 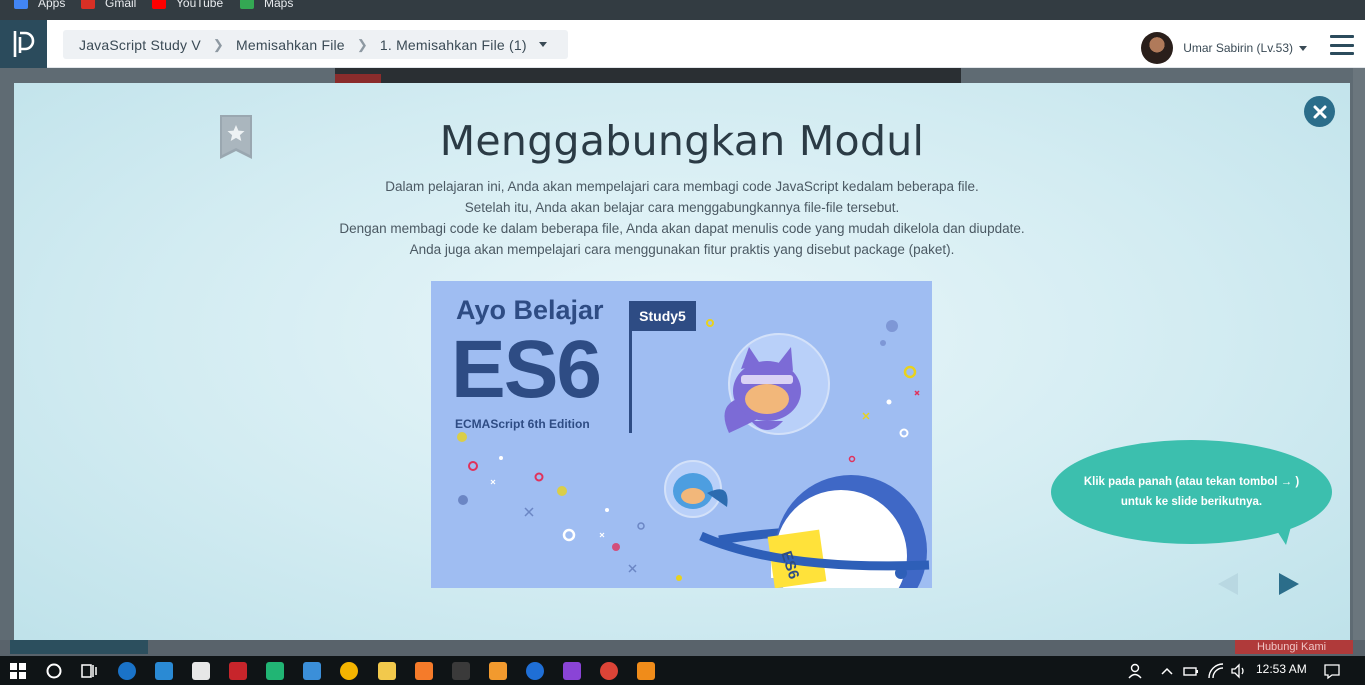 I want to click on taskbar-clock: 12:53 AM, so click(x=1281, y=669).